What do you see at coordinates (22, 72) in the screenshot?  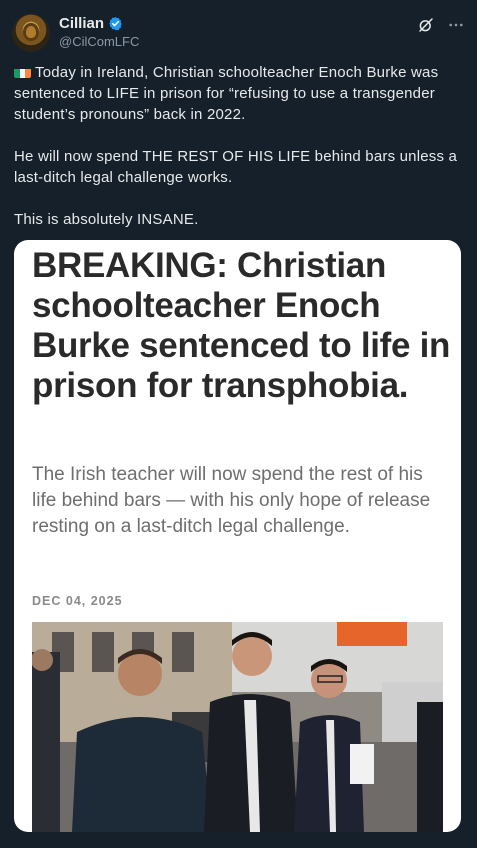 I see `ireland-flag-icon` at bounding box center [22, 72].